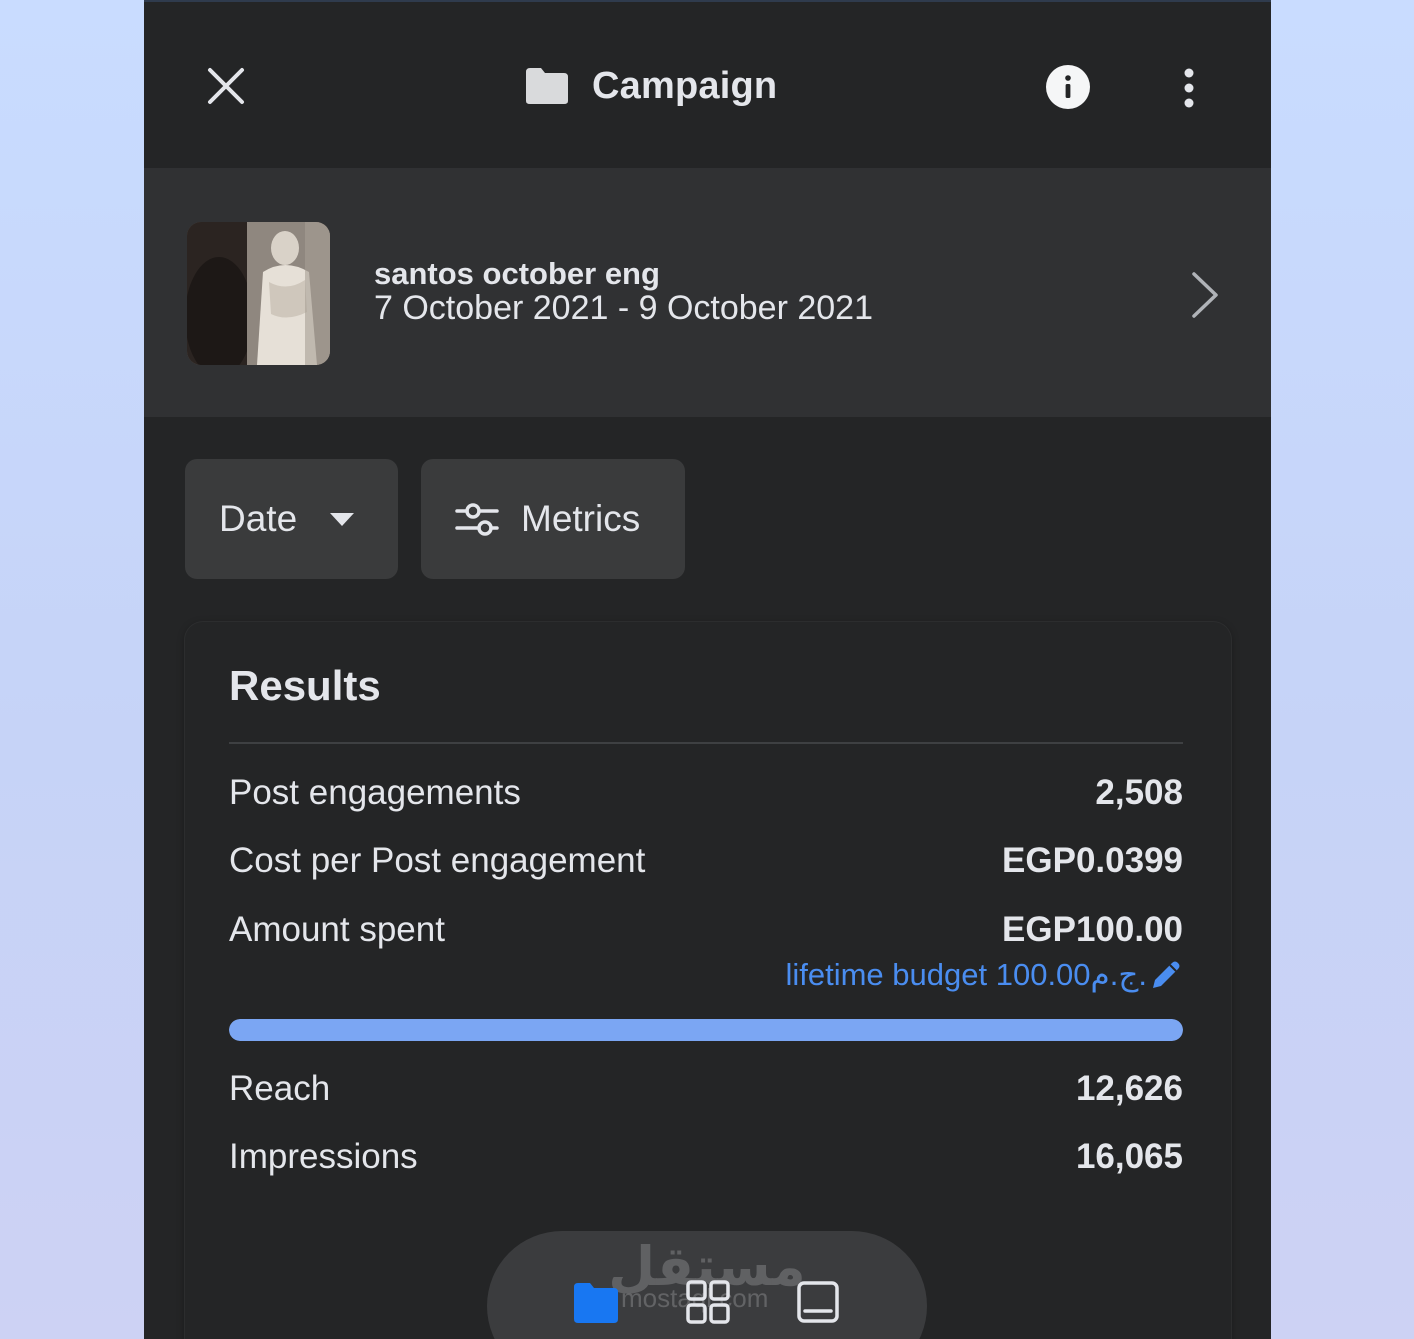 This screenshot has height=1339, width=1414. What do you see at coordinates (1139, 792) in the screenshot?
I see `metric-value: 2,508` at bounding box center [1139, 792].